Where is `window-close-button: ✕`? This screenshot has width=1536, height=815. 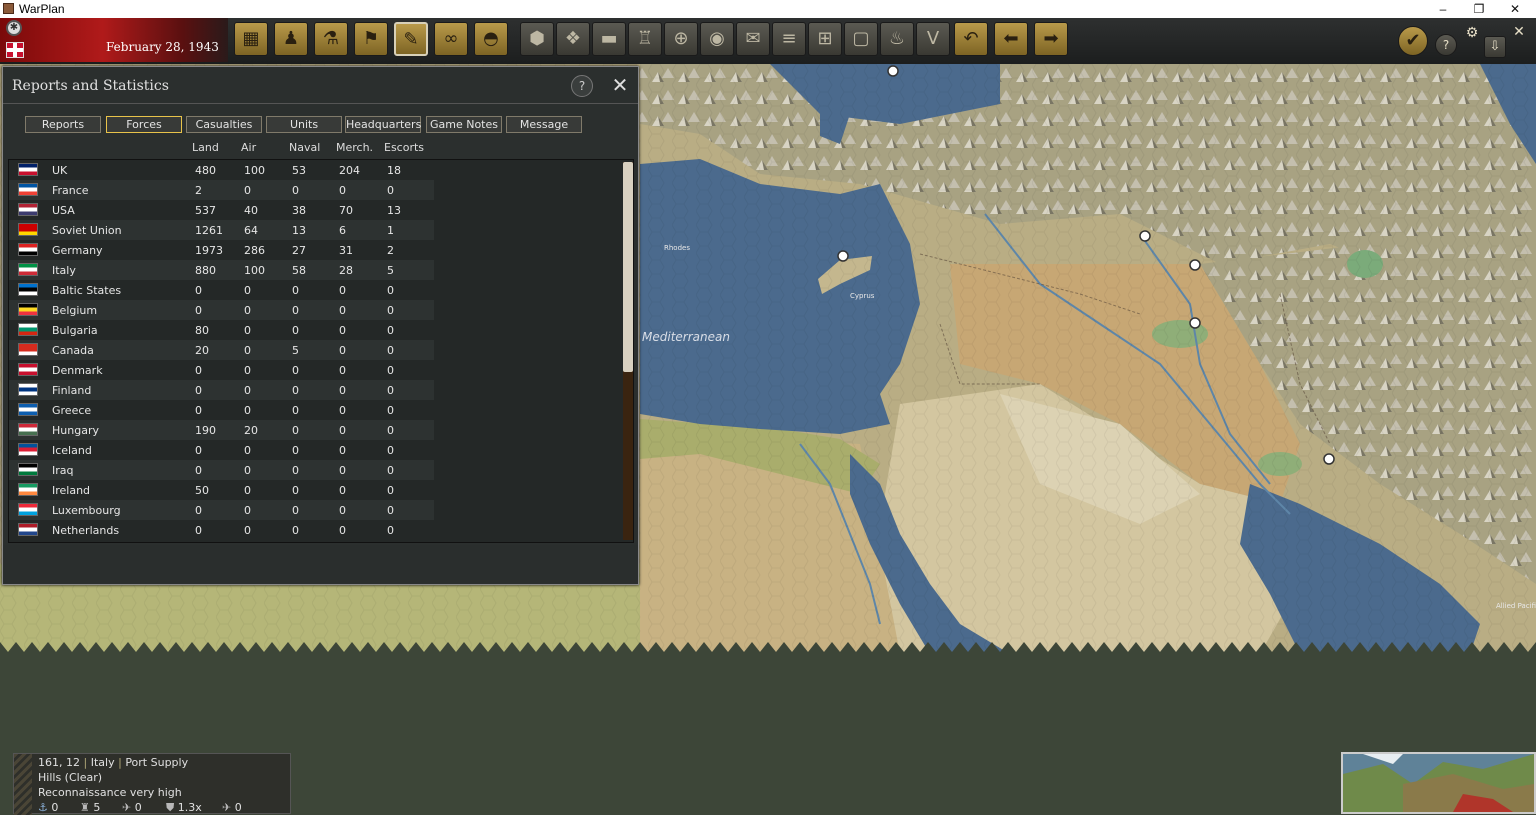 window-close-button: ✕ is located at coordinates (1515, 9).